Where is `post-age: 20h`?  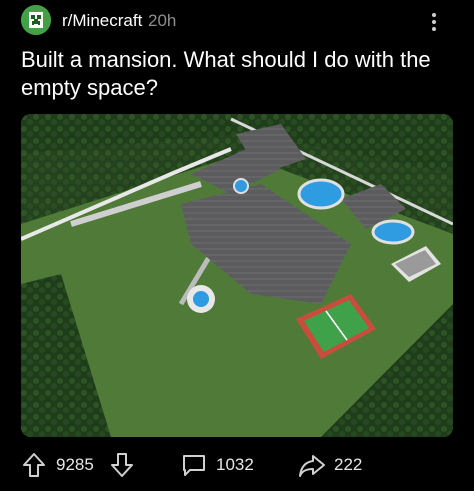 post-age: 20h is located at coordinates (162, 20).